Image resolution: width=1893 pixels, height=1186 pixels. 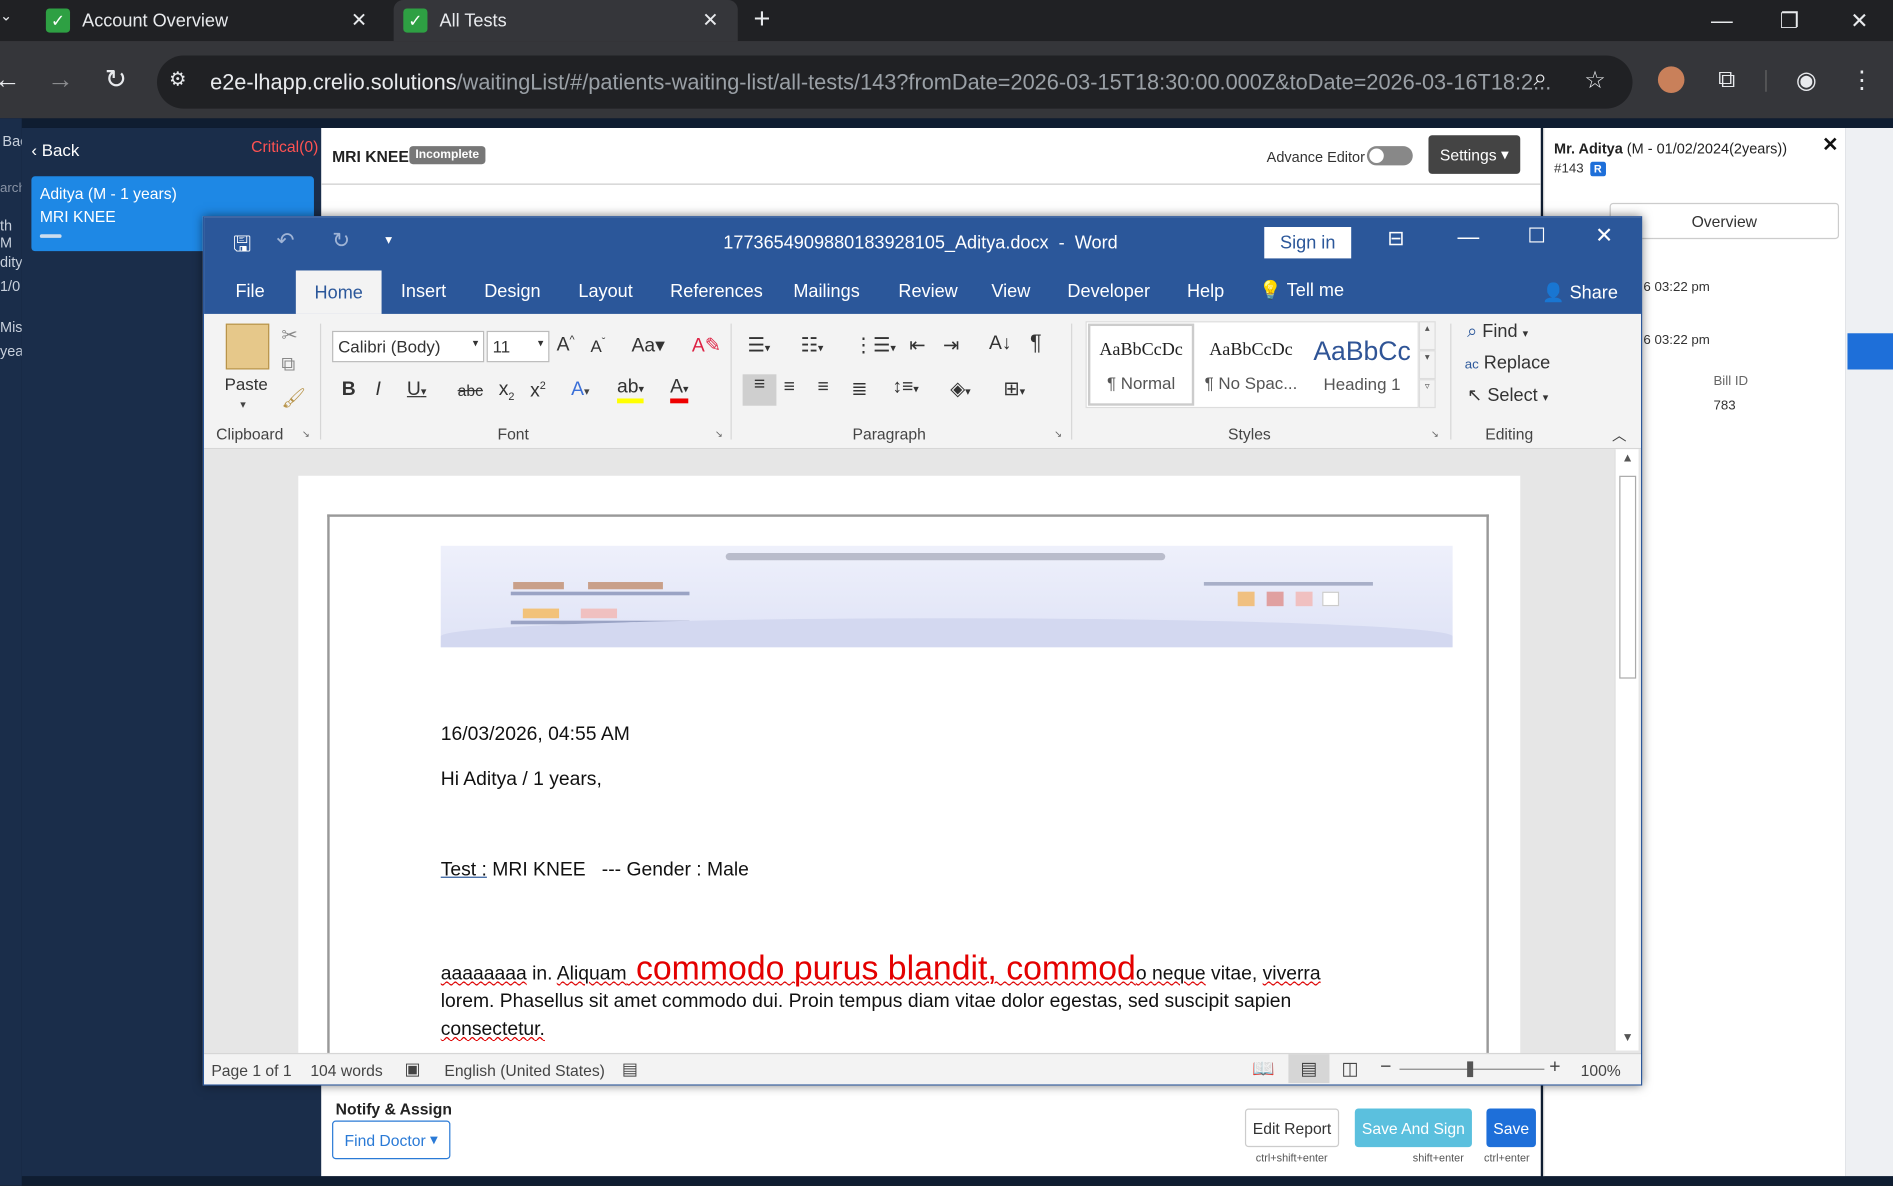 What do you see at coordinates (55, 149) in the screenshot?
I see `back-link: ‹ Back` at bounding box center [55, 149].